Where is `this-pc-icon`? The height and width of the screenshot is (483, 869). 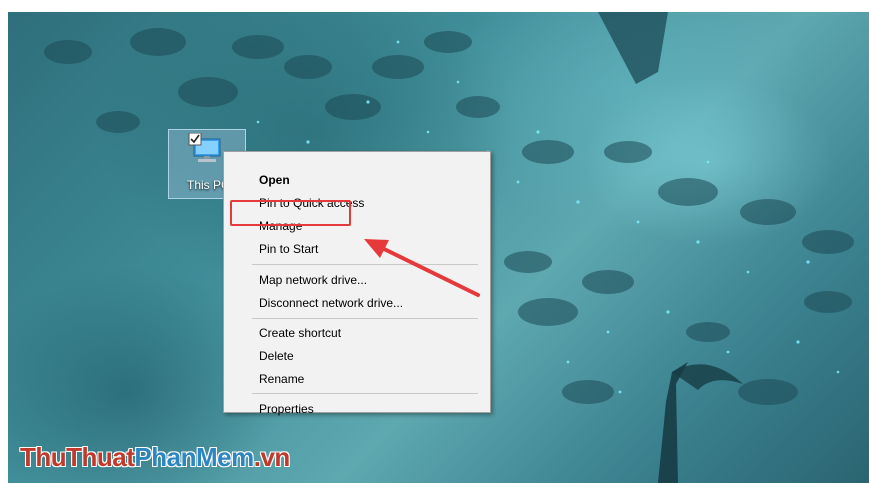
this-pc-icon is located at coordinates (204, 147).